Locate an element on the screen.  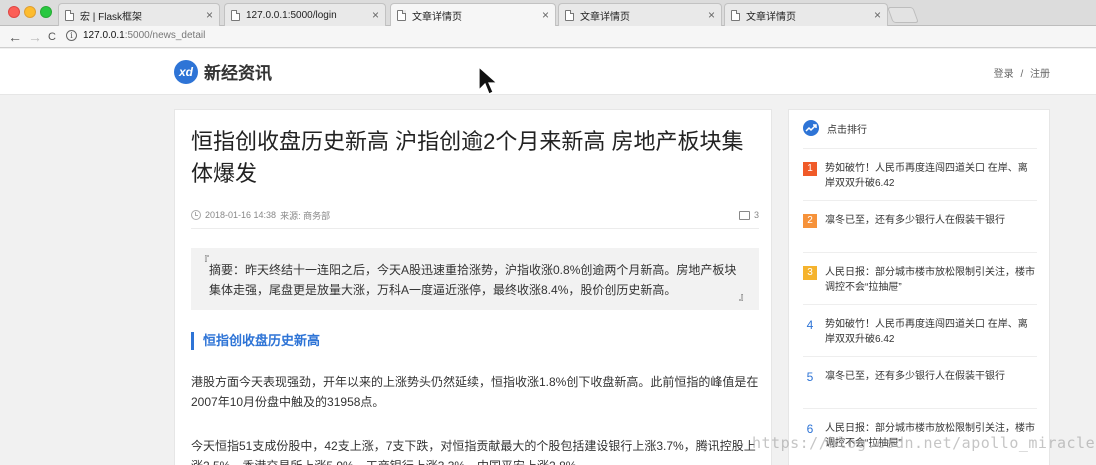
quote-close-mark: 』 is located at coordinates (744, 297).